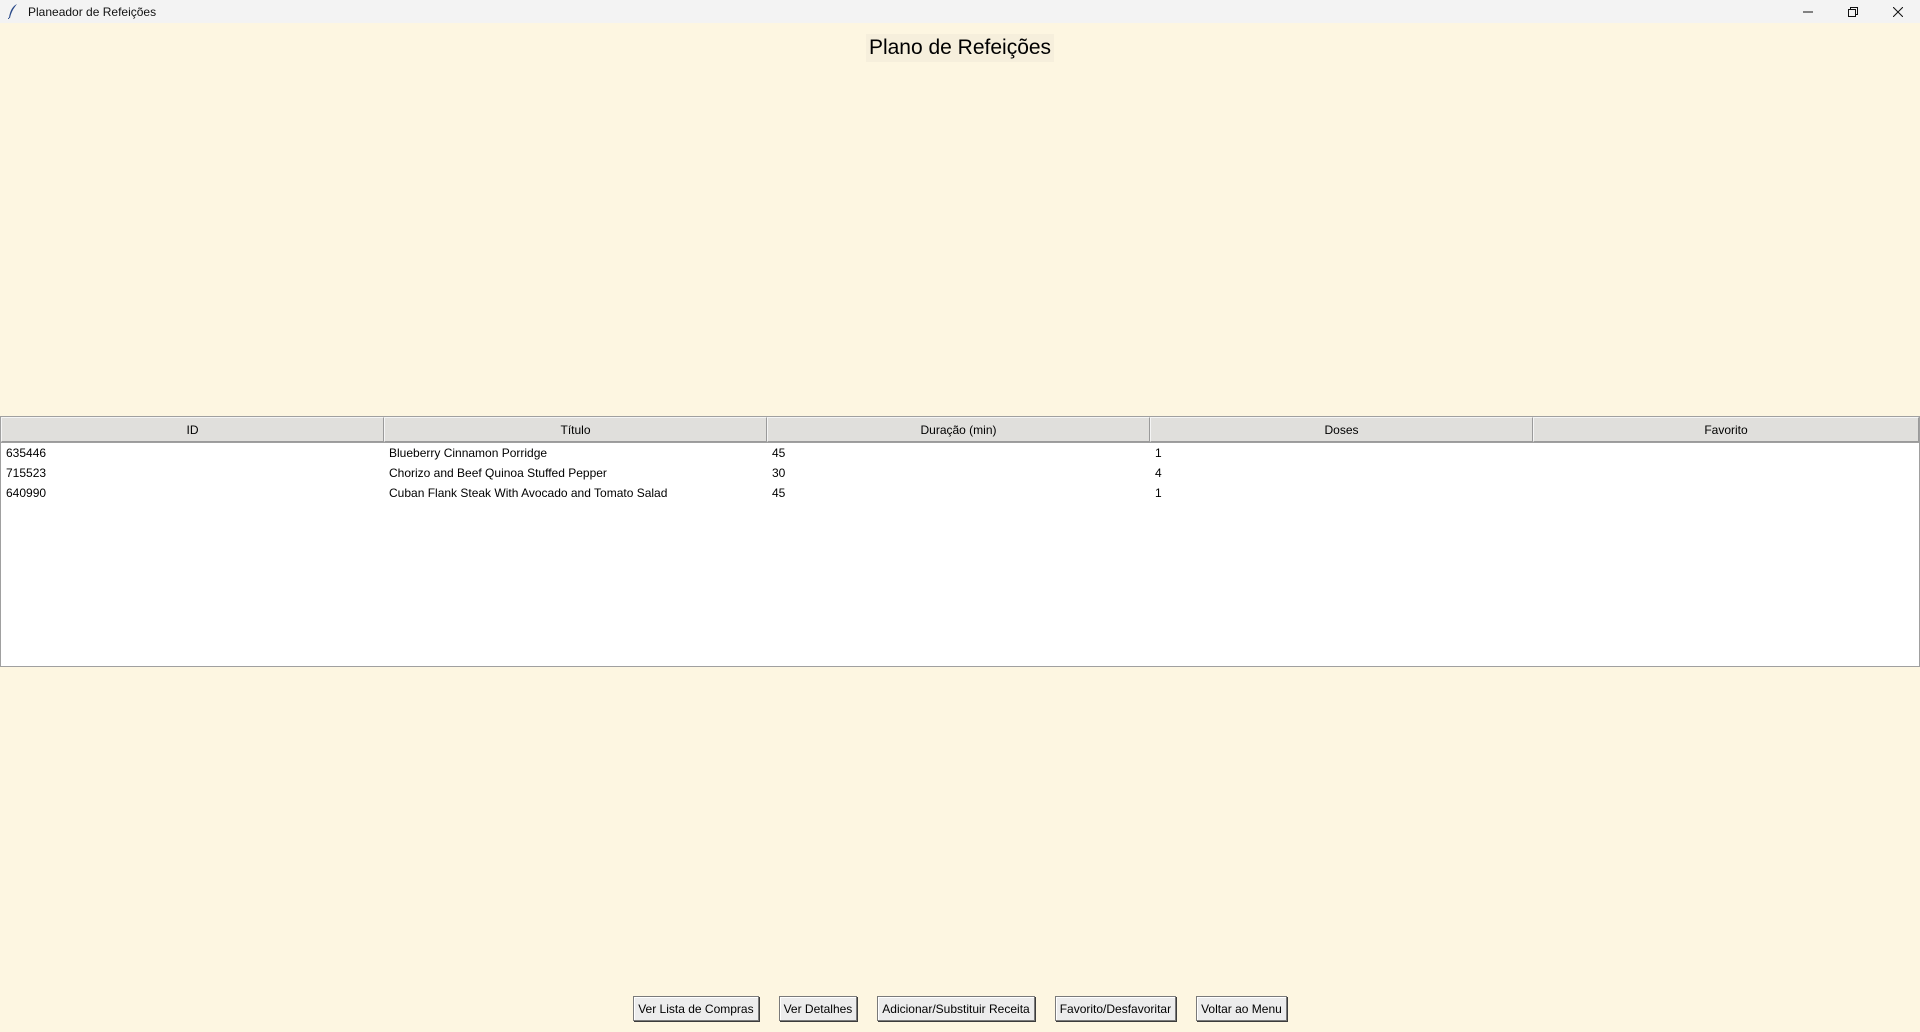  What do you see at coordinates (1158, 473) in the screenshot?
I see `cell-doses: 4` at bounding box center [1158, 473].